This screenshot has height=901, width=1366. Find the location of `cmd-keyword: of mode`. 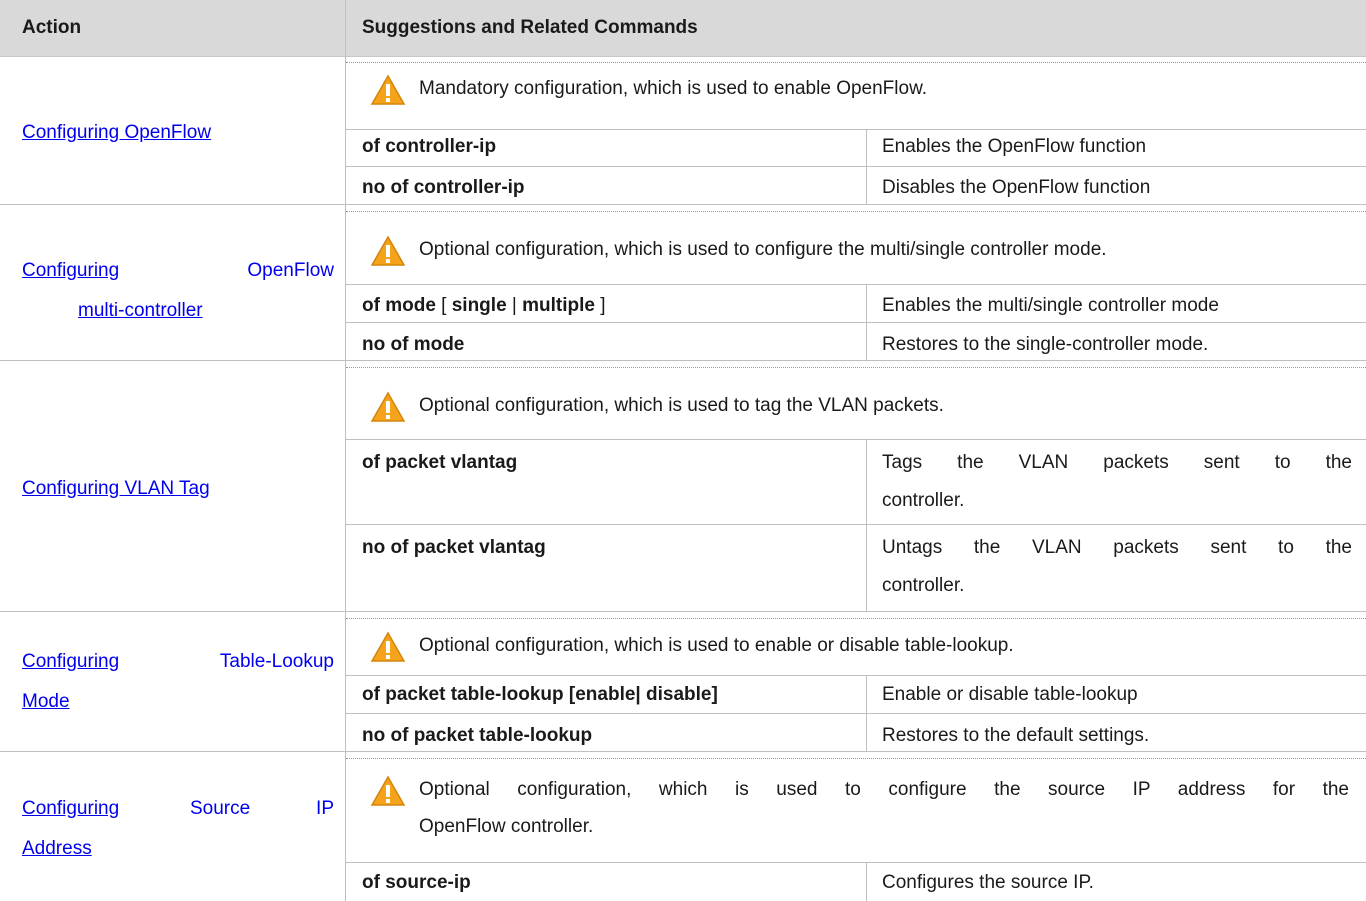

cmd-keyword: of mode is located at coordinates (399, 305).